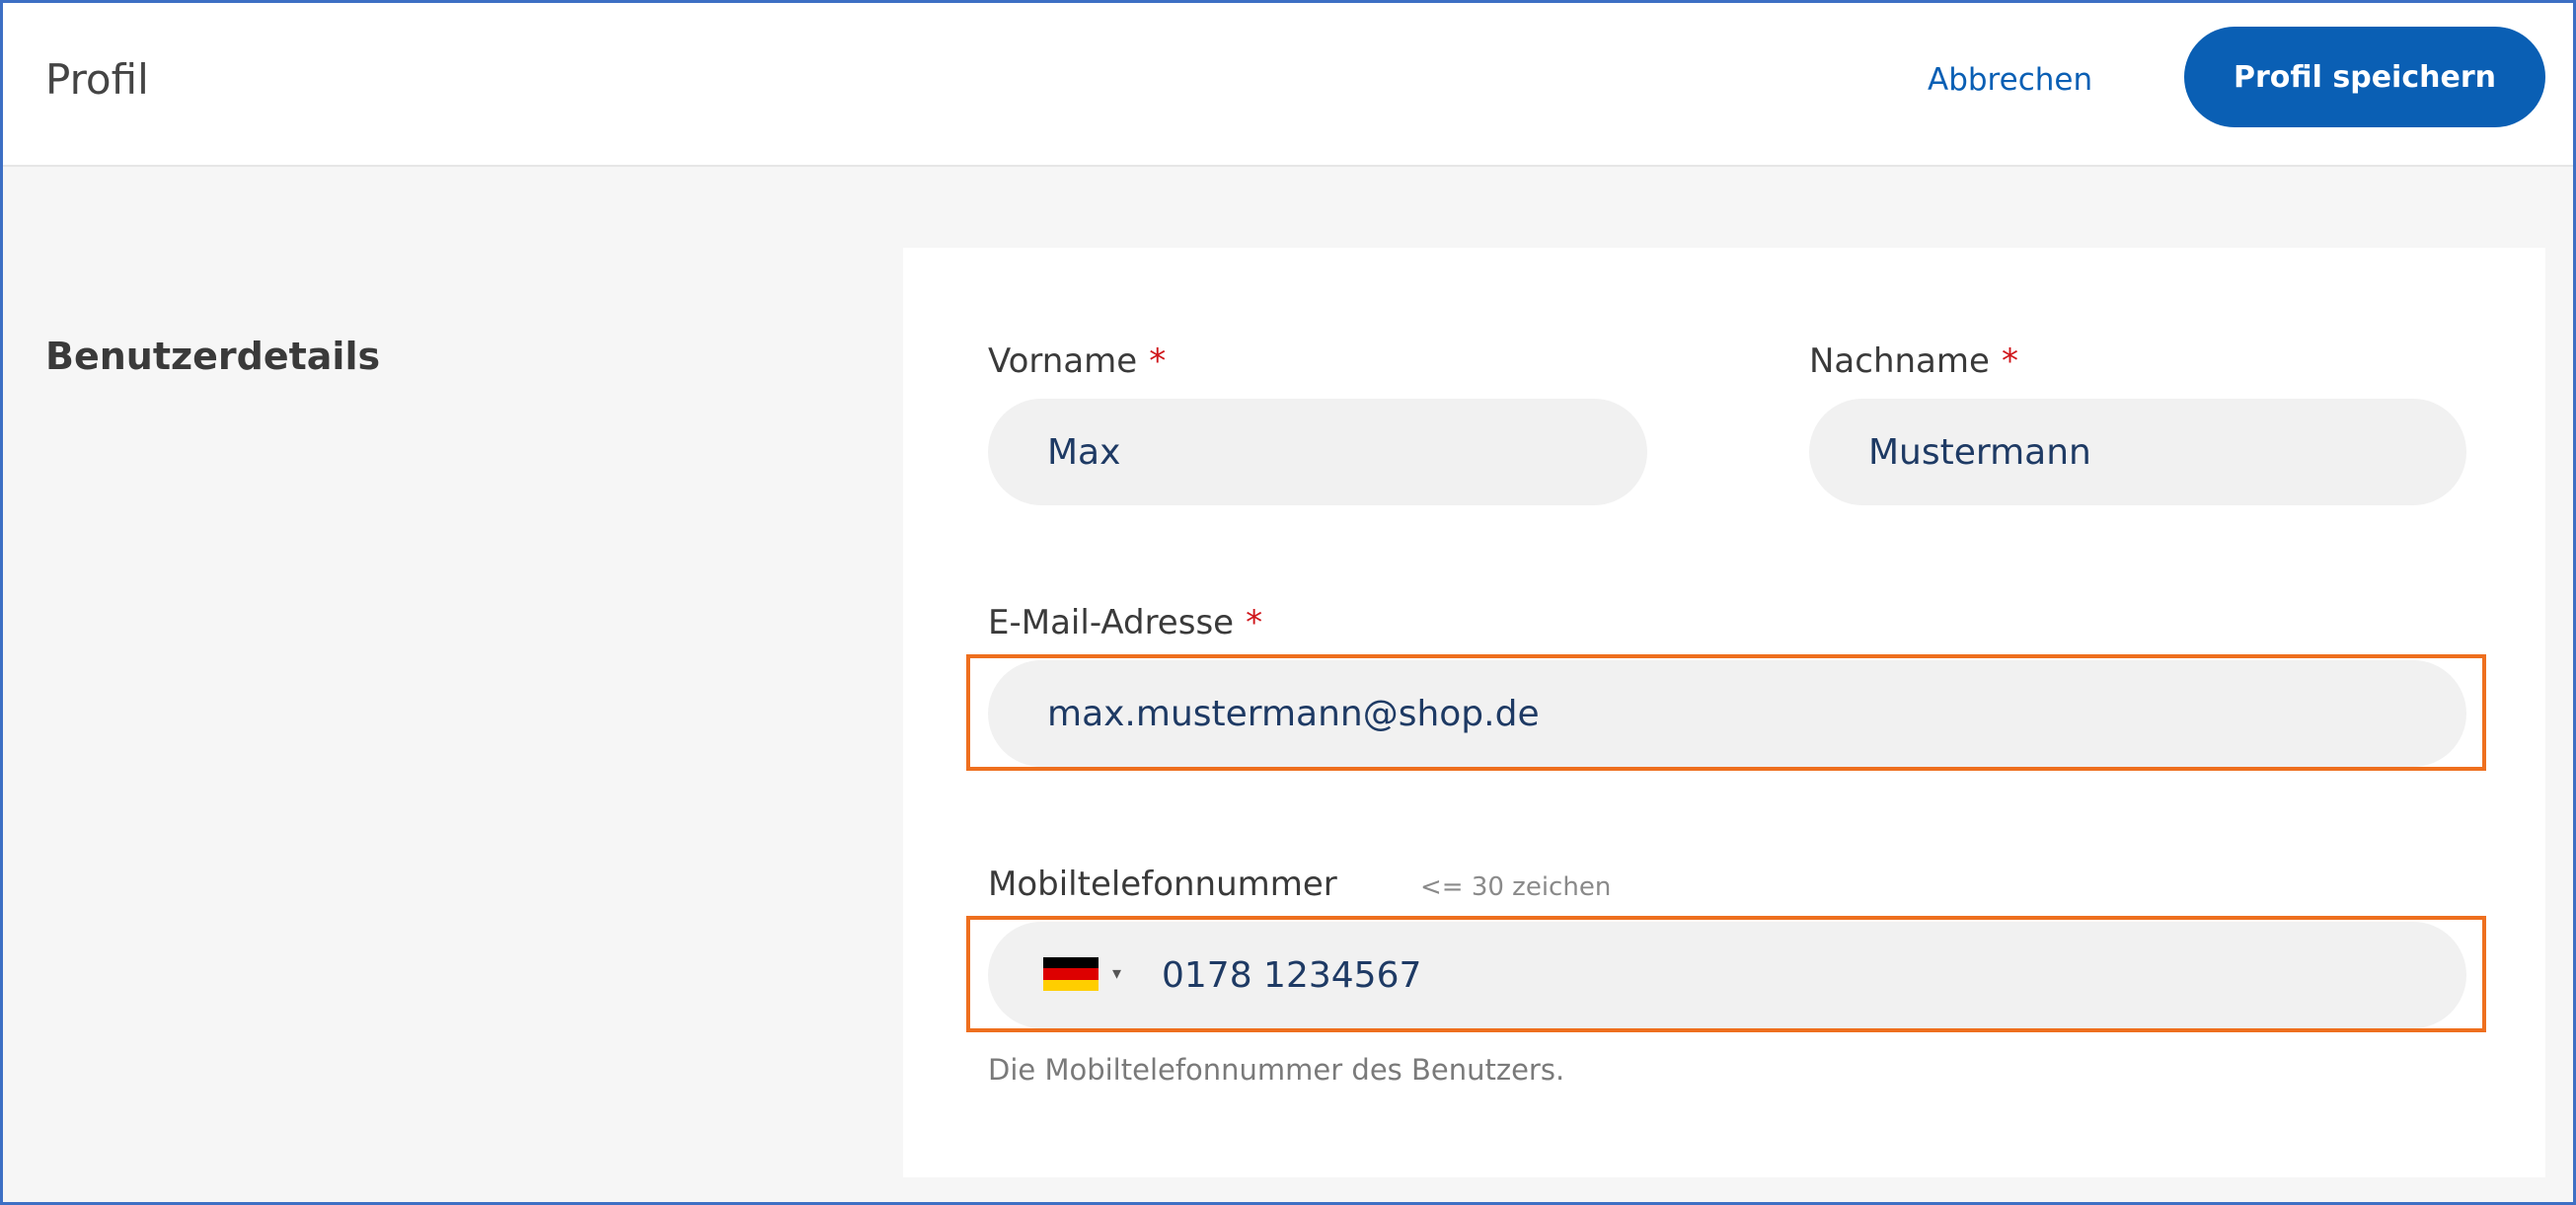 The image size is (2576, 1205). What do you see at coordinates (1111, 622) in the screenshot?
I see `email-label-text: E-Mail-Adresse` at bounding box center [1111, 622].